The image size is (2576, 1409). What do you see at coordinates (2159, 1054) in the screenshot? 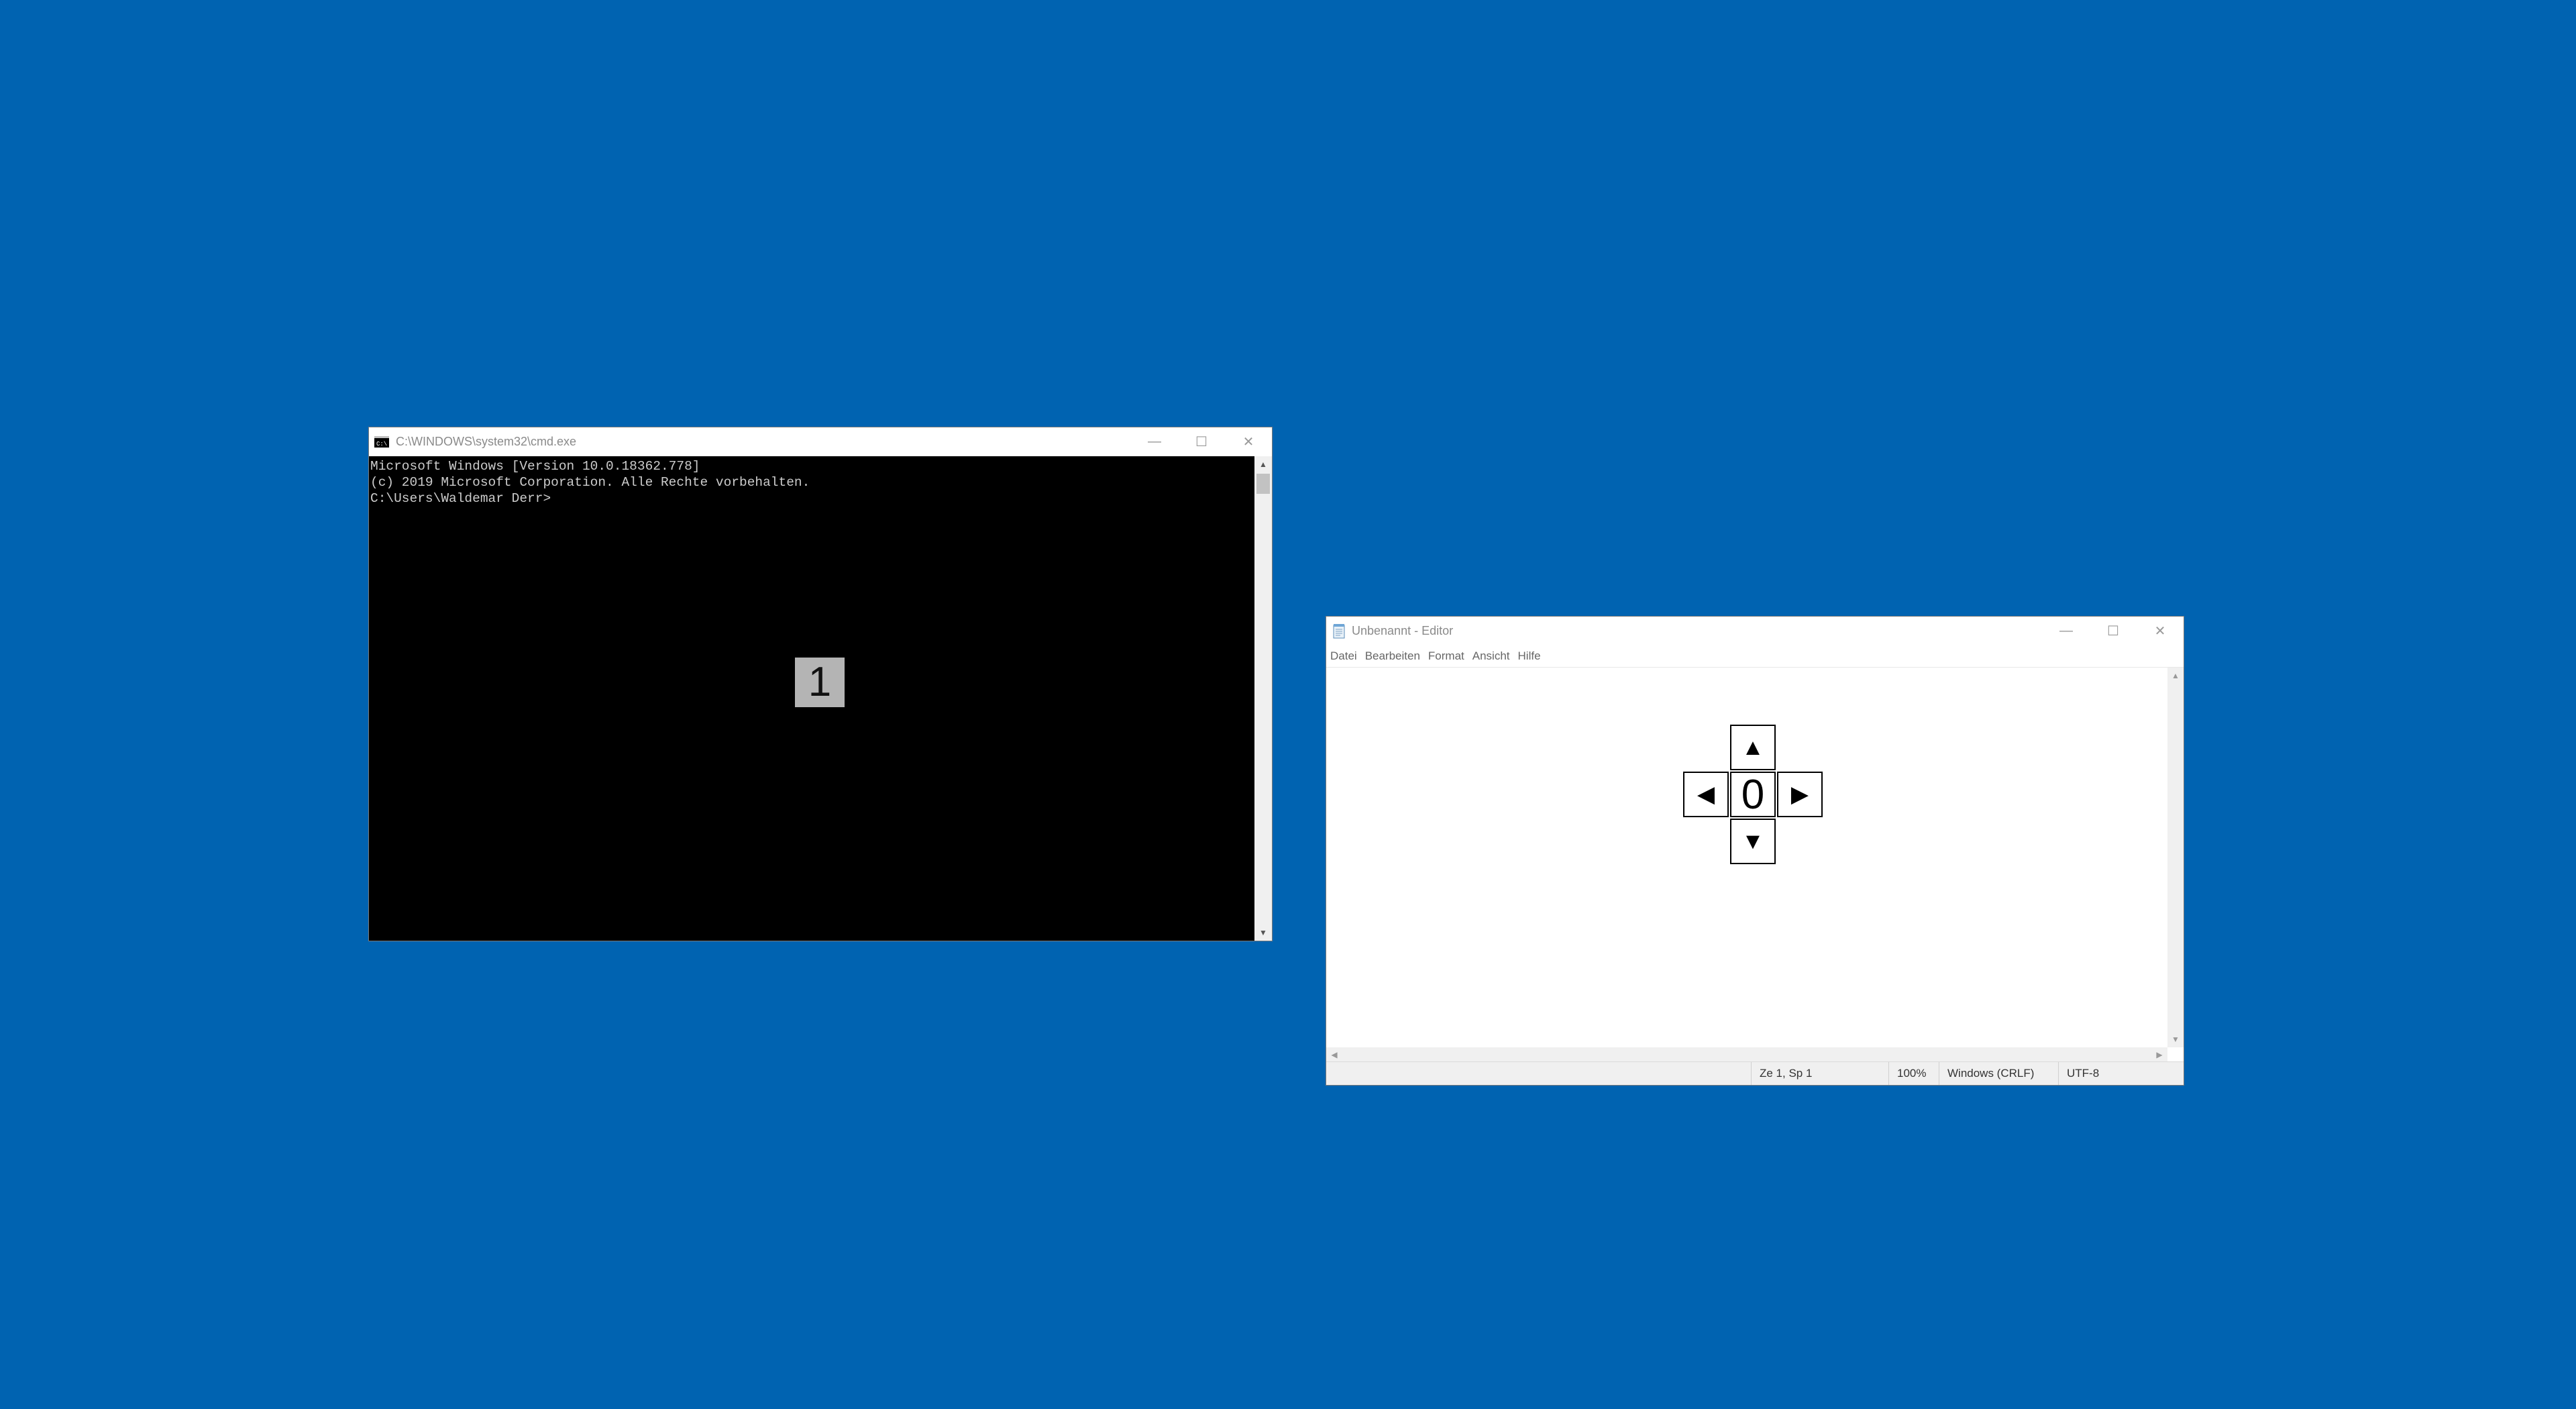
I see `scroll-right-arrow-icon: ▶` at bounding box center [2159, 1054].